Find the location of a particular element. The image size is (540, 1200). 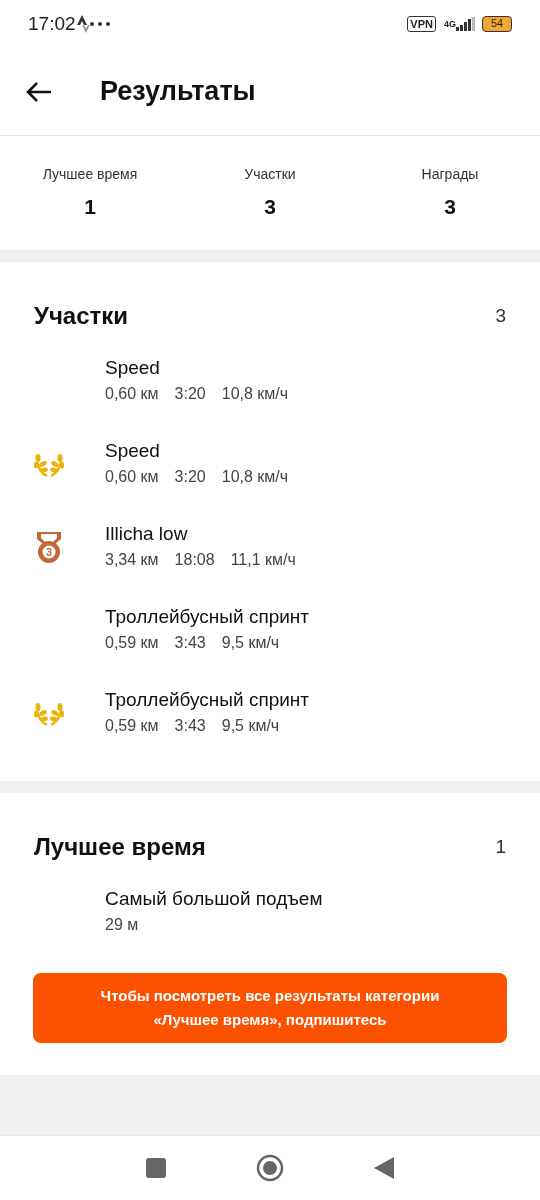

page-title: Результаты is located at coordinates (178, 92).